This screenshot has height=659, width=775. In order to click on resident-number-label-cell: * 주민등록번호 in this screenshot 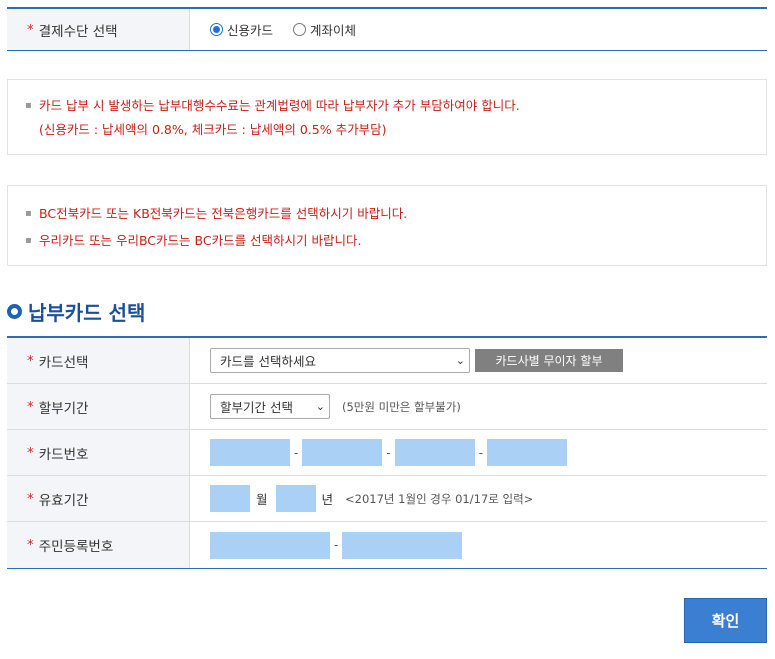, I will do `click(98, 545)`.